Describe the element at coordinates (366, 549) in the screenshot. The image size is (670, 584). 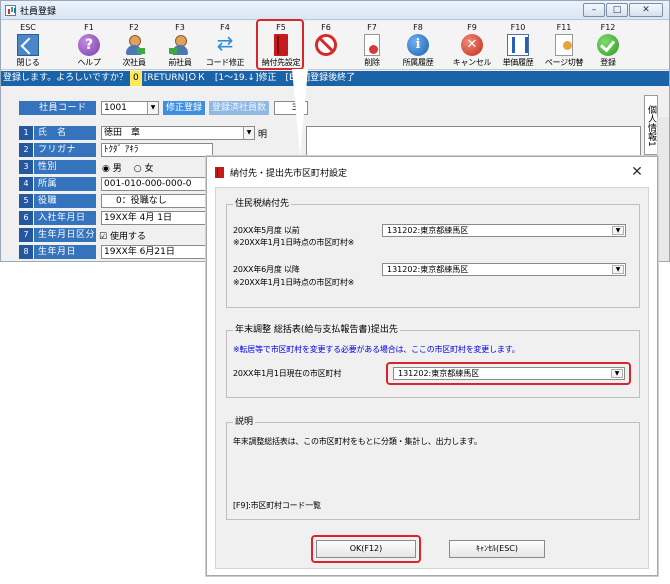
I see `ok-highlight-ring` at that location.